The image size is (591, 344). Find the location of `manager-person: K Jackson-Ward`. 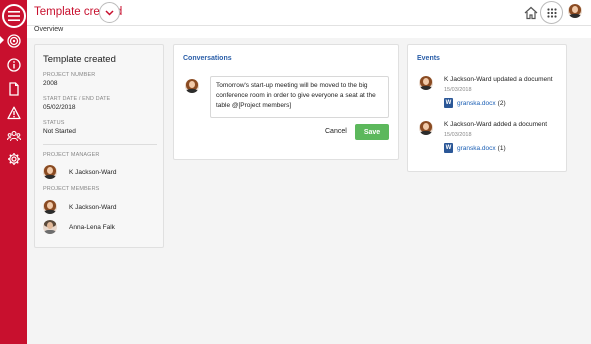

manager-person: K Jackson-Ward is located at coordinates (79, 172).